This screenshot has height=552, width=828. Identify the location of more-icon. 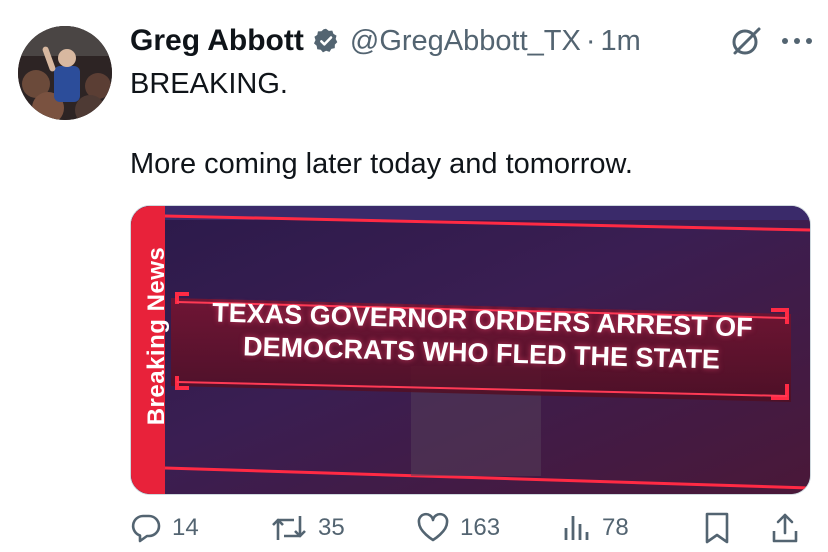
(797, 41).